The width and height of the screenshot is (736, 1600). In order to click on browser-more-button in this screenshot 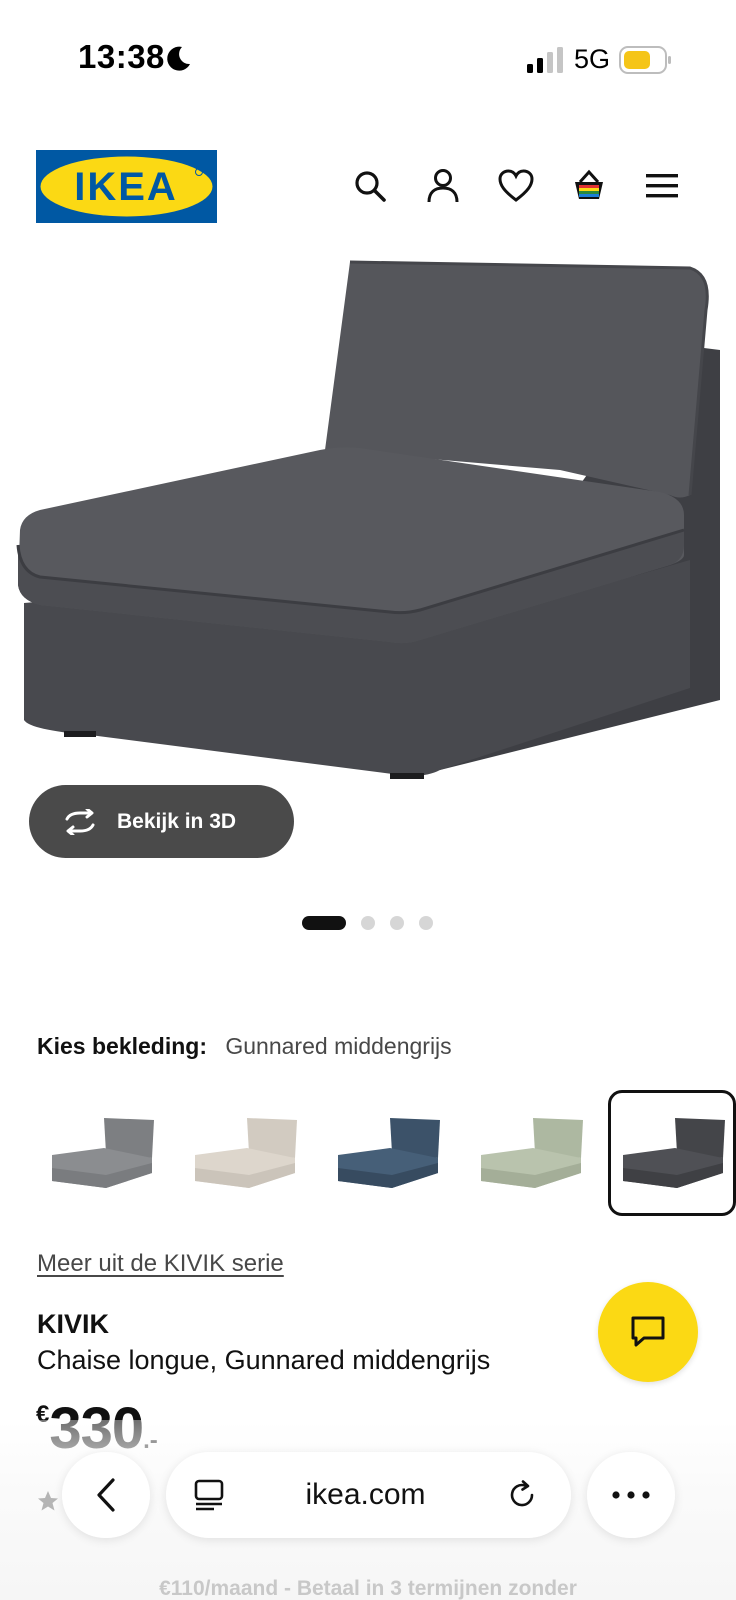, I will do `click(631, 1495)`.